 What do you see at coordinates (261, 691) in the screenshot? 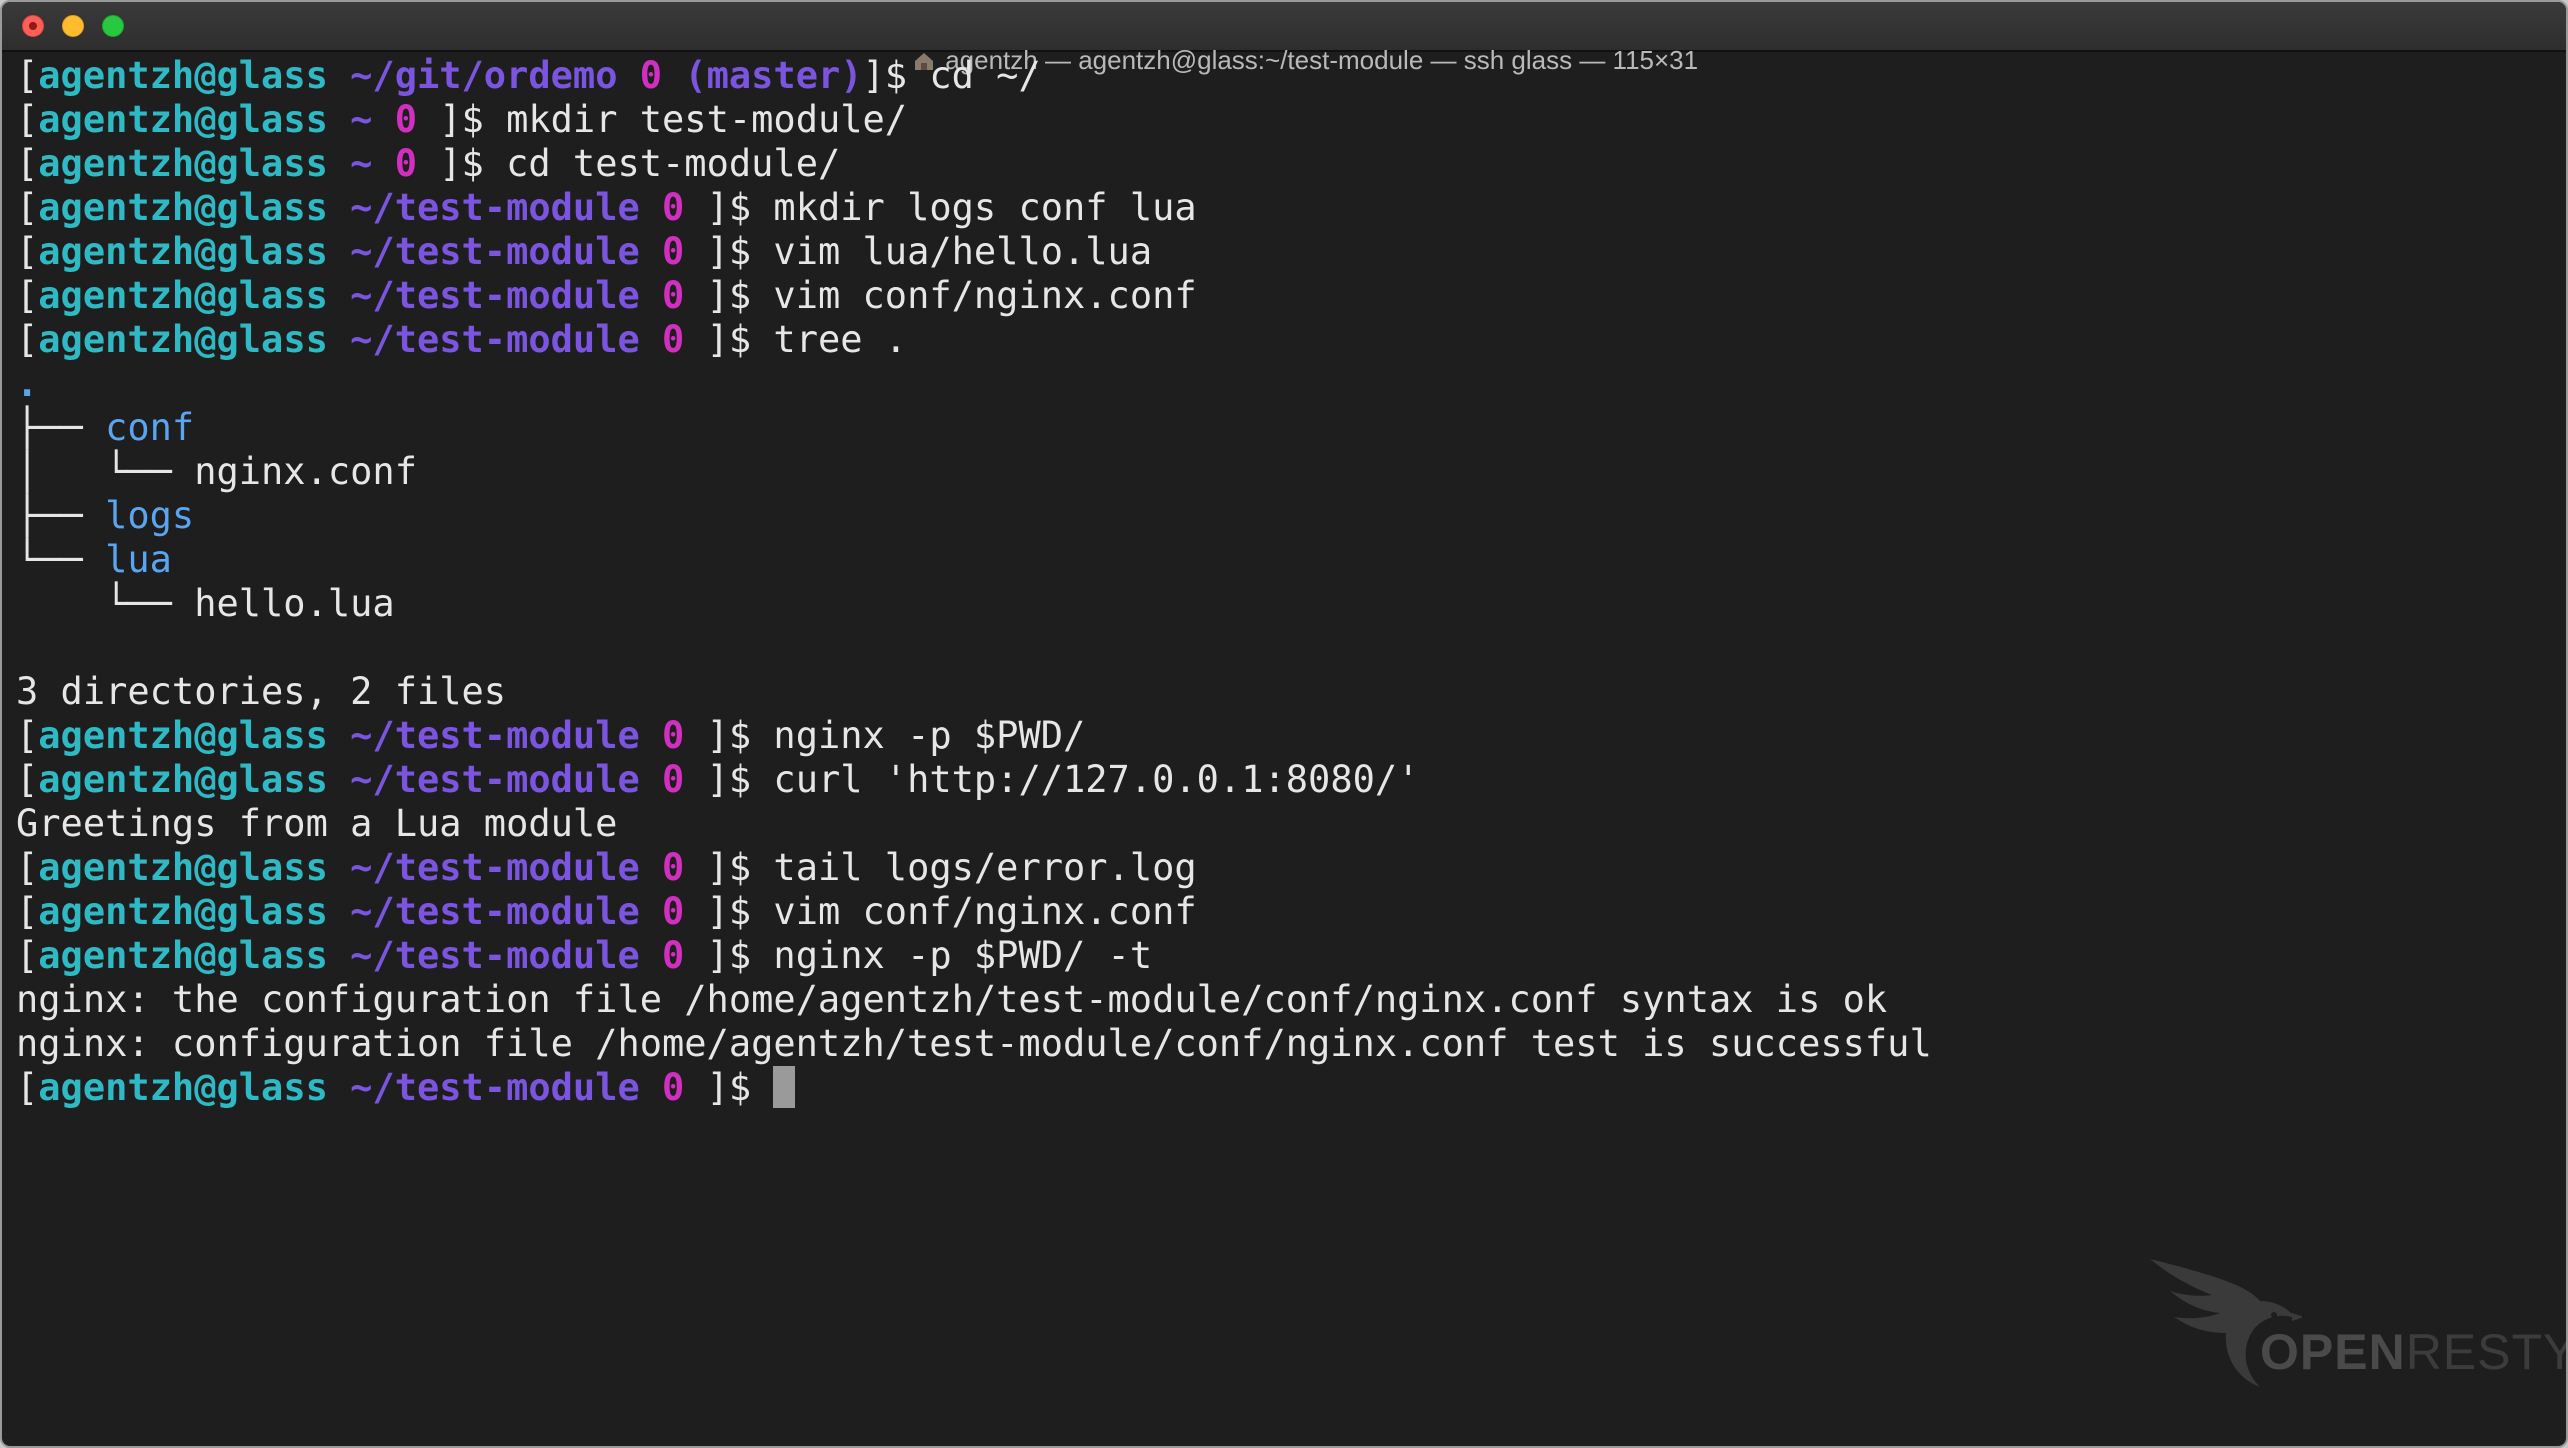
I see `terminal-text-segment: 3 directories, 2 files` at bounding box center [261, 691].